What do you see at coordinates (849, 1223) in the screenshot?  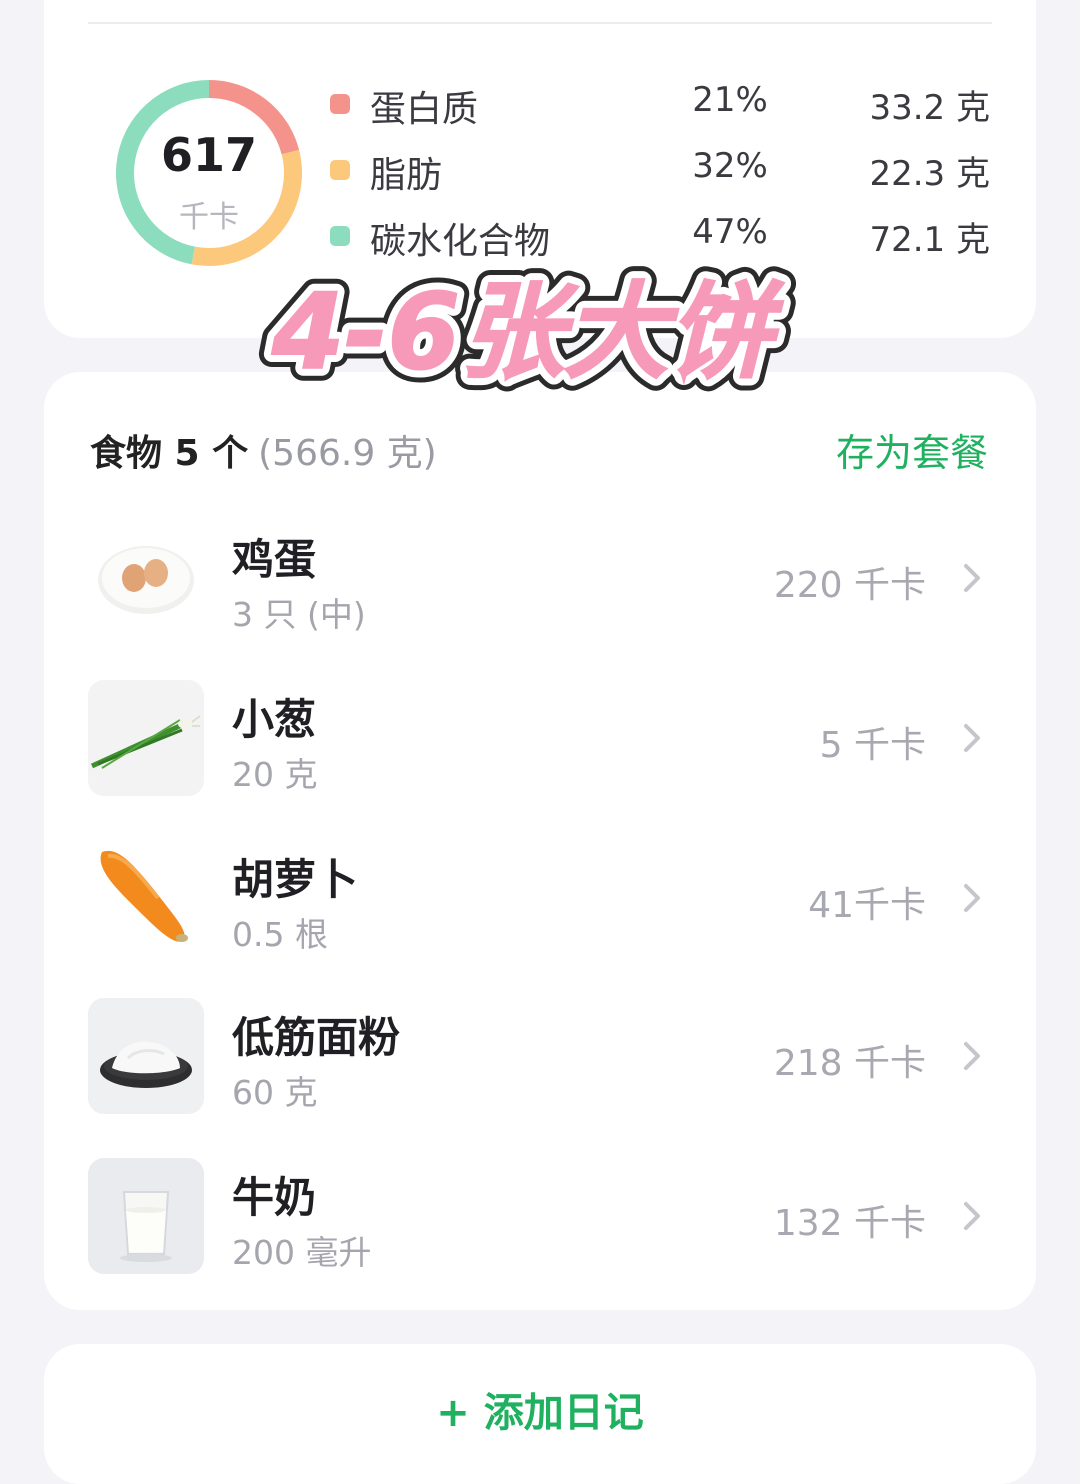 I see `food-kcal: 132 千卡` at bounding box center [849, 1223].